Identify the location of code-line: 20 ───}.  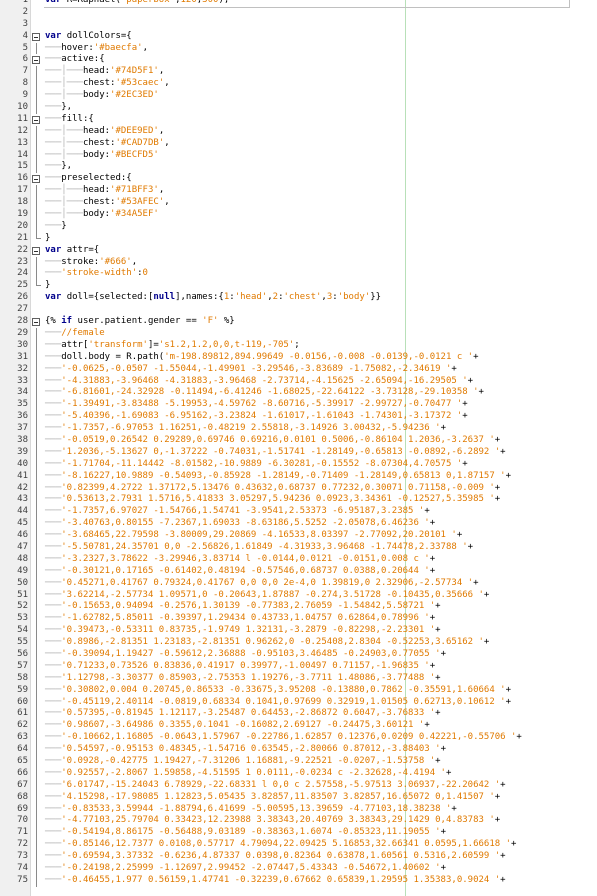
(298, 226).